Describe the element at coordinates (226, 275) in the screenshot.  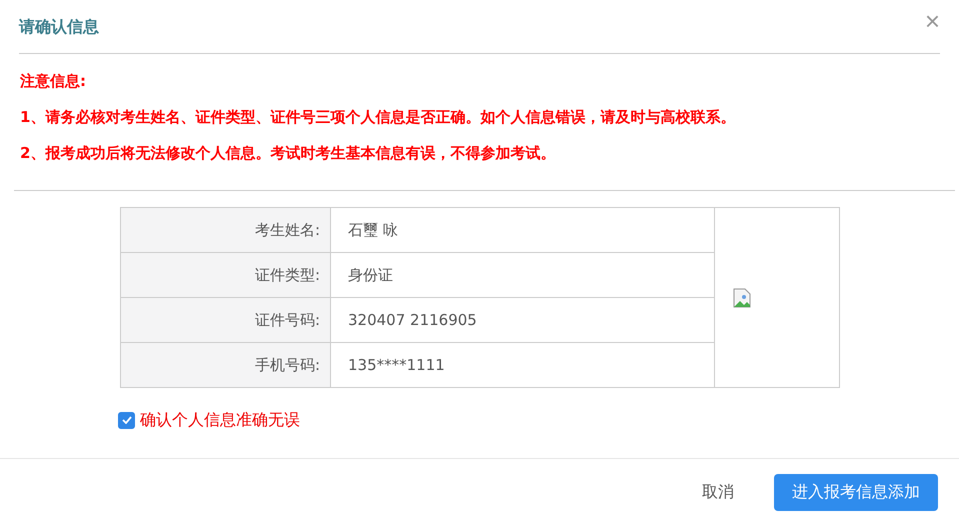
I see `field-label: 证件类型:` at that location.